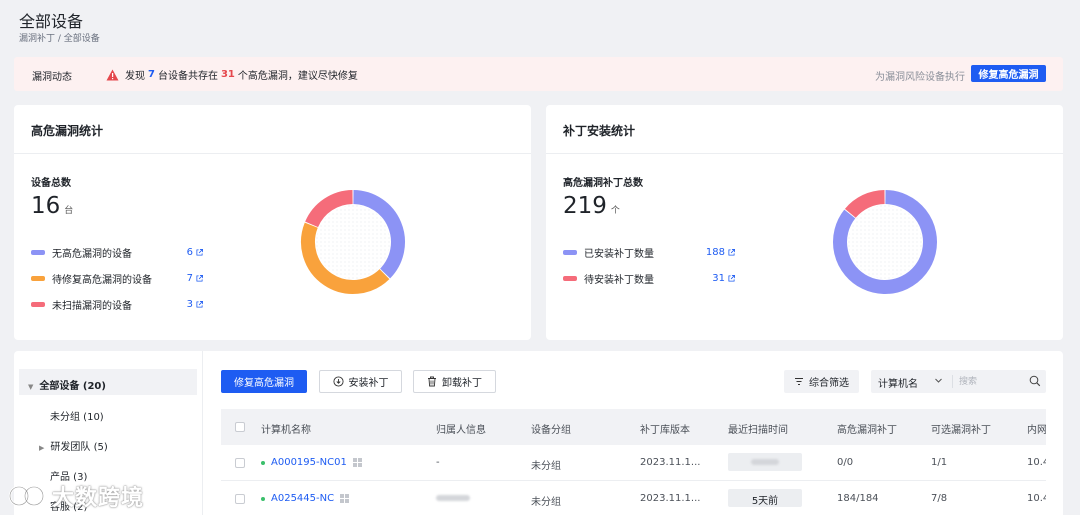  What do you see at coordinates (718, 278) in the screenshot?
I see `legend-value: 31` at bounding box center [718, 278].